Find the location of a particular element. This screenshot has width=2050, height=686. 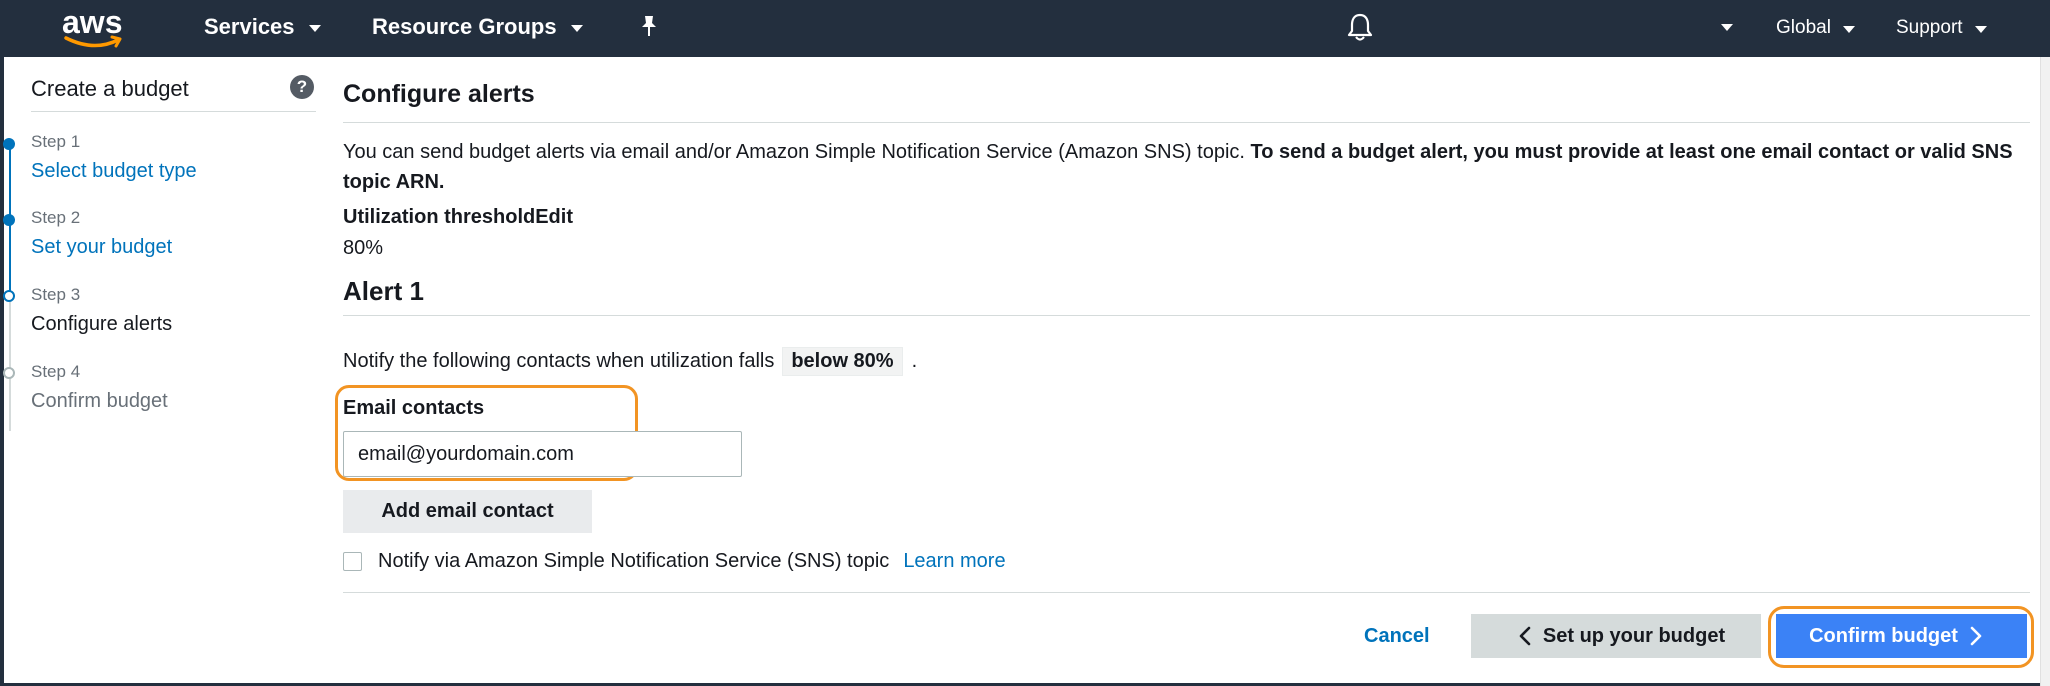

alert-title: Alert 1 is located at coordinates (383, 291).